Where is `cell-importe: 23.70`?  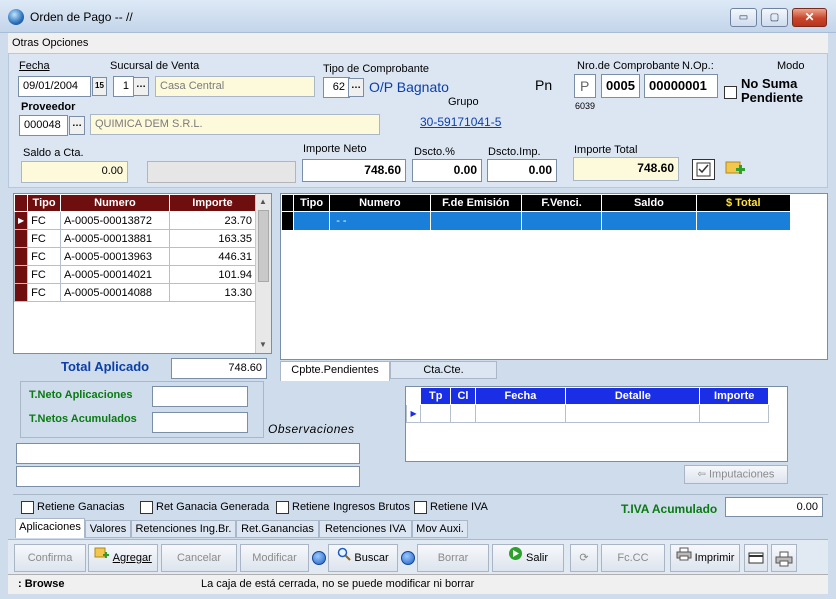
cell-importe: 23.70 is located at coordinates (212, 220).